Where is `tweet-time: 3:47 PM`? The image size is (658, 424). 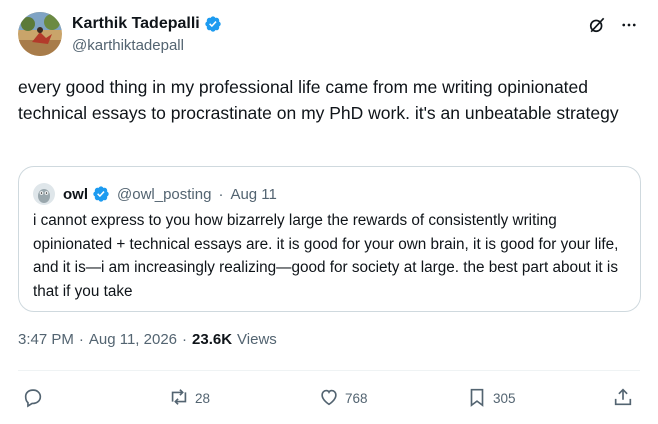 tweet-time: 3:47 PM is located at coordinates (46, 339).